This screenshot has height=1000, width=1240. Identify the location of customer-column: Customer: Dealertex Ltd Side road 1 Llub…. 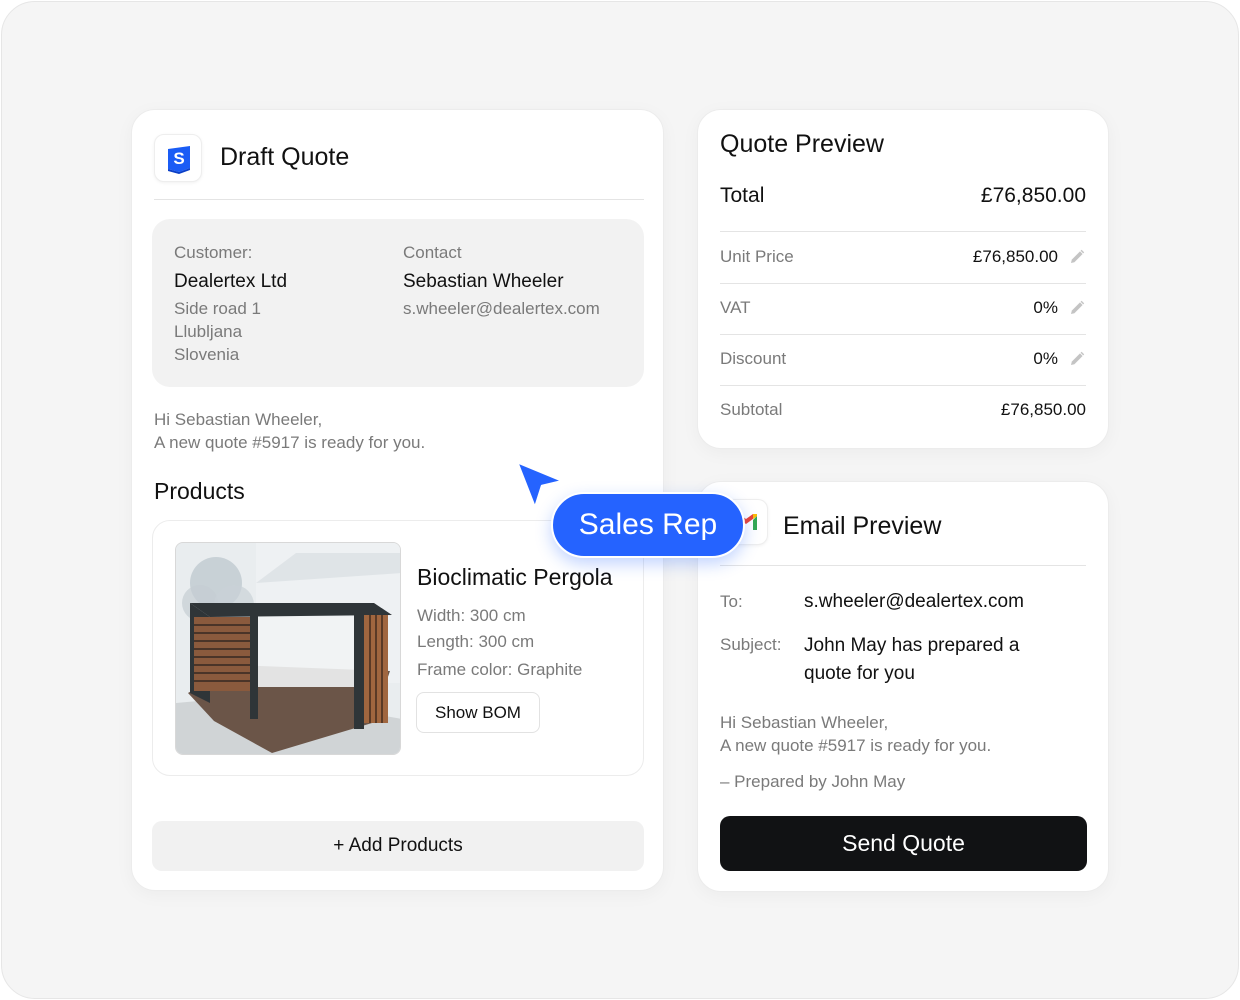
(230, 304).